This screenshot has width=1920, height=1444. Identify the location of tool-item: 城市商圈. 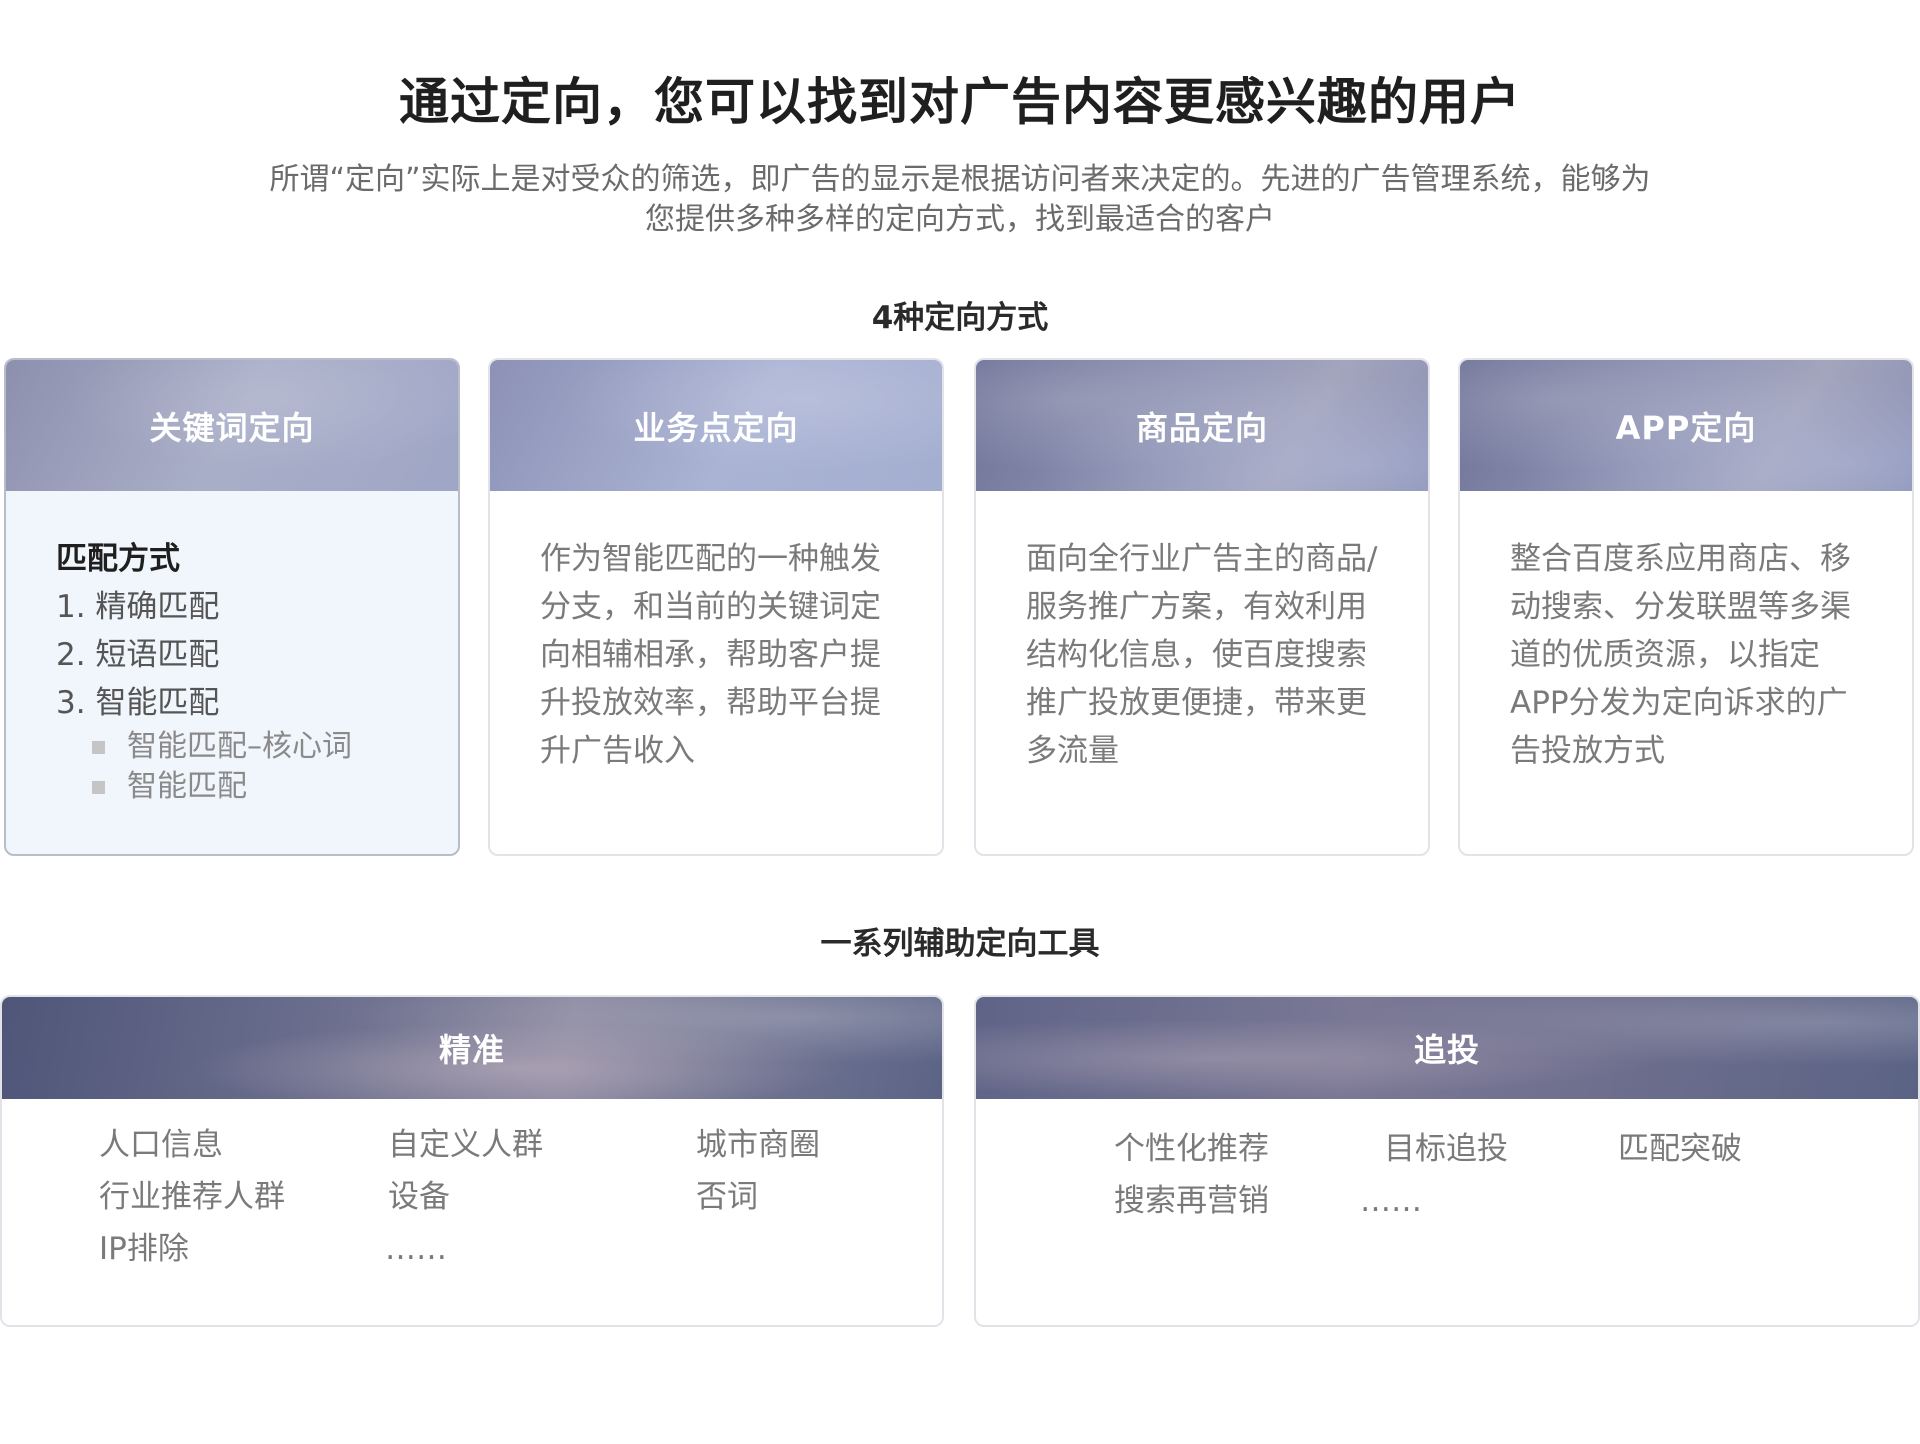
(758, 1145).